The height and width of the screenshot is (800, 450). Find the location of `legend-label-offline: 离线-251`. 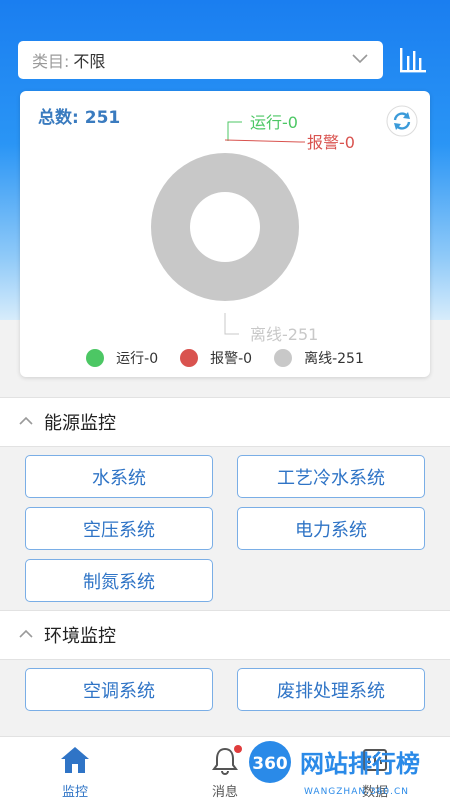

legend-label-offline: 离线-251 is located at coordinates (334, 359).